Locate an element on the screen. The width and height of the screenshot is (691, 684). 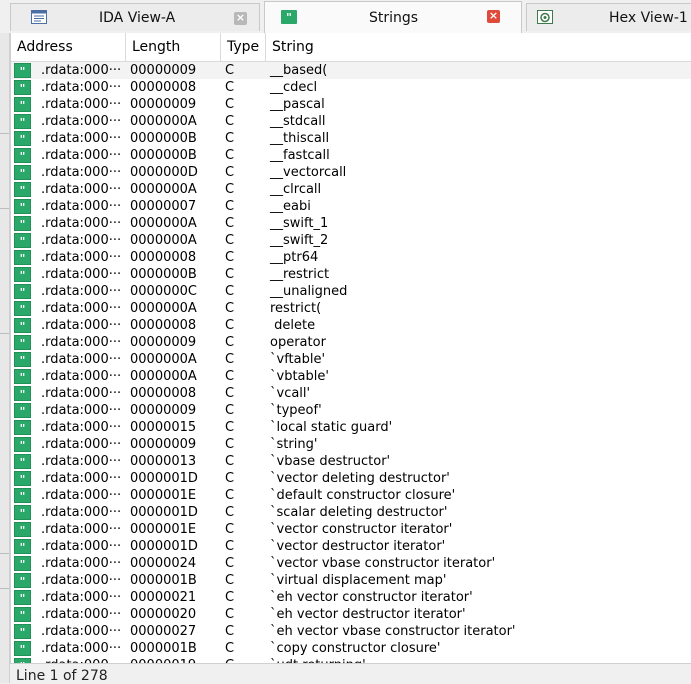
table-row: " .rdata:000··· 0000000A C __clrcall is located at coordinates (351, 189).